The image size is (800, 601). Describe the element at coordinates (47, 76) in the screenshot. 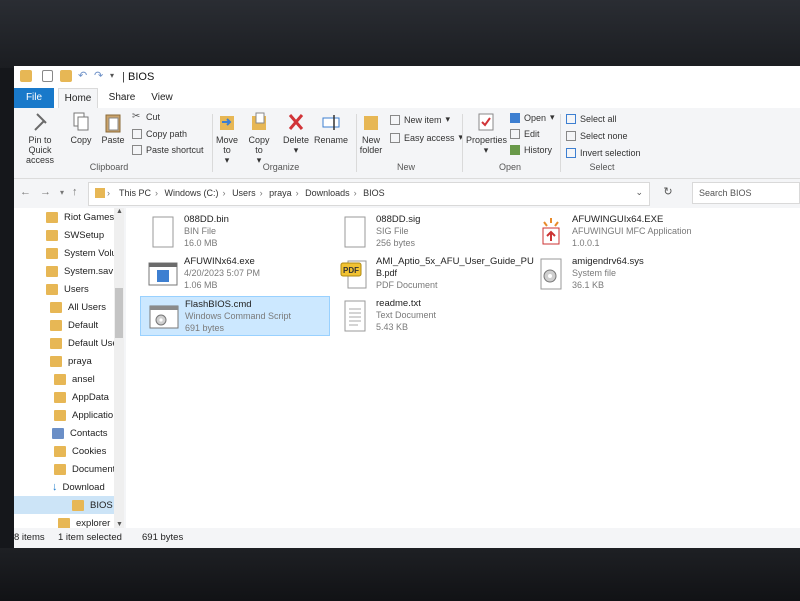

I see `properties-quick-icon` at that location.